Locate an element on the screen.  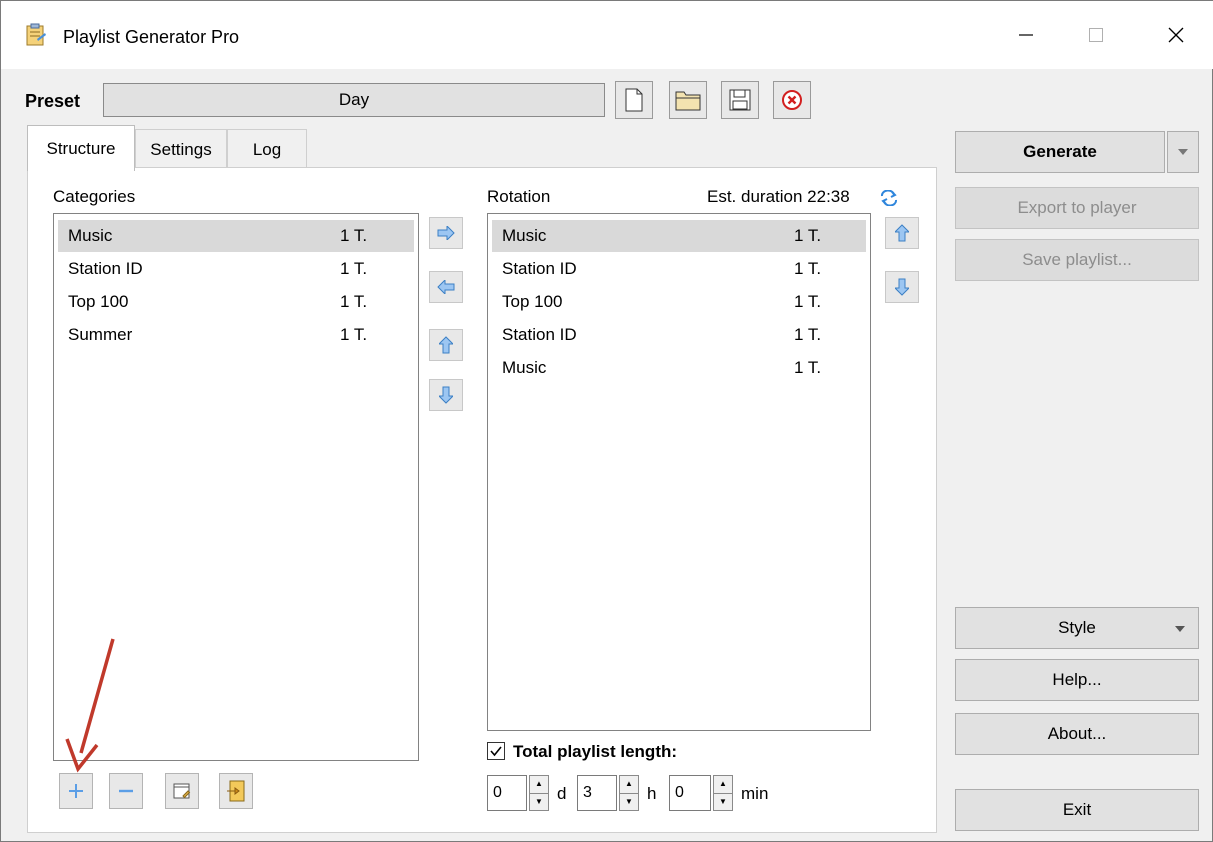
remove-from-rotation-button is located at coordinates (446, 287).